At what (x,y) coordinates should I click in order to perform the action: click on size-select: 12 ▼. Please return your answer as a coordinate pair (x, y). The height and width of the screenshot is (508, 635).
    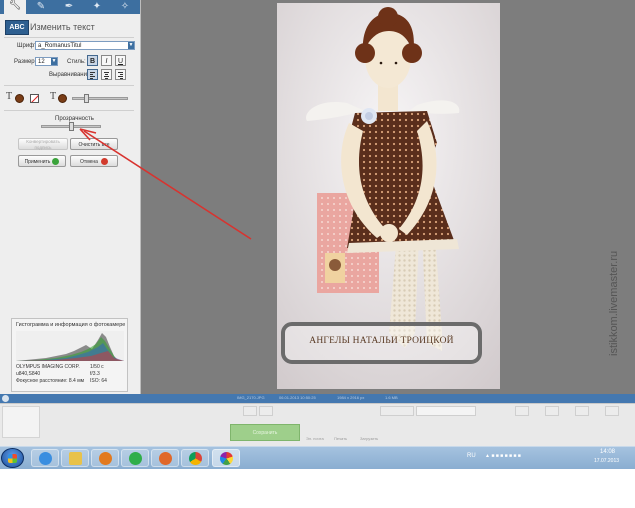
    Looking at the image, I should click on (46, 61).